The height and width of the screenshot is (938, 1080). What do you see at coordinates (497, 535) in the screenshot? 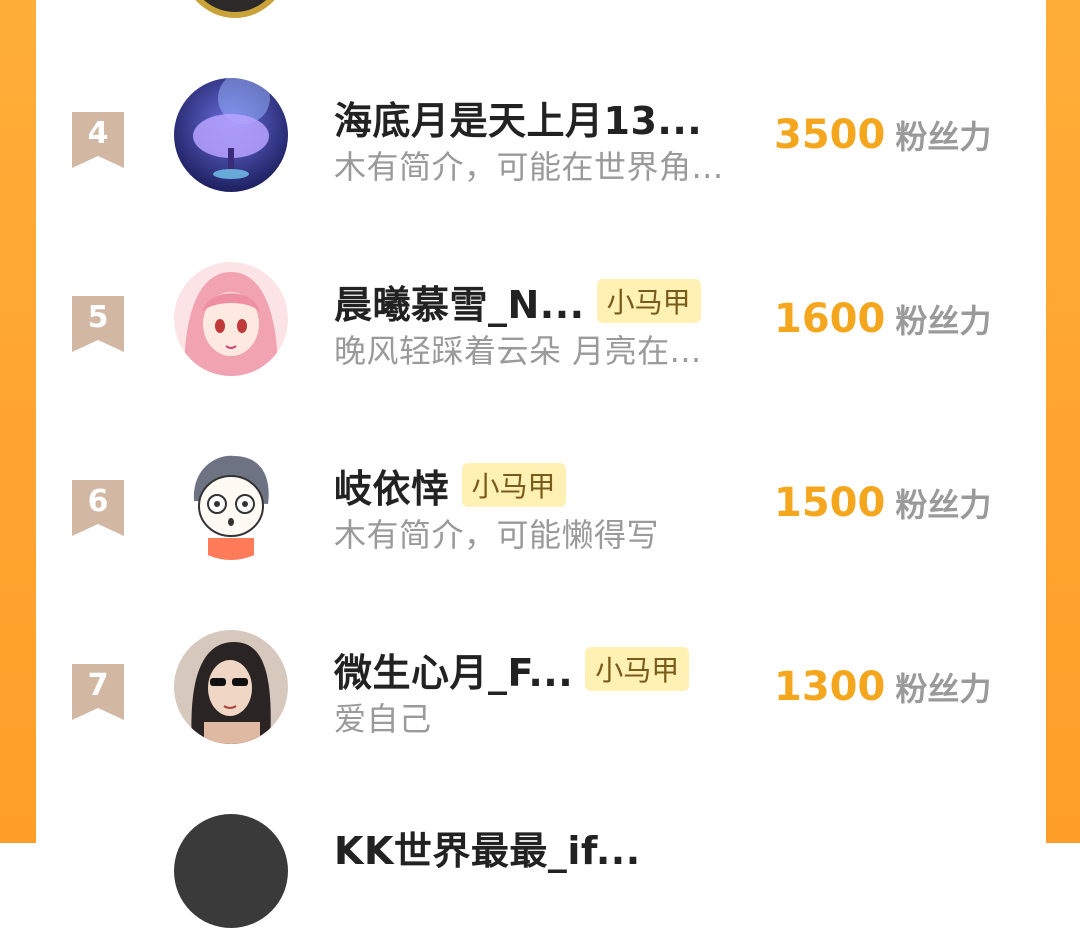
I see `user-bio: 木有简介，可能懒得写` at bounding box center [497, 535].